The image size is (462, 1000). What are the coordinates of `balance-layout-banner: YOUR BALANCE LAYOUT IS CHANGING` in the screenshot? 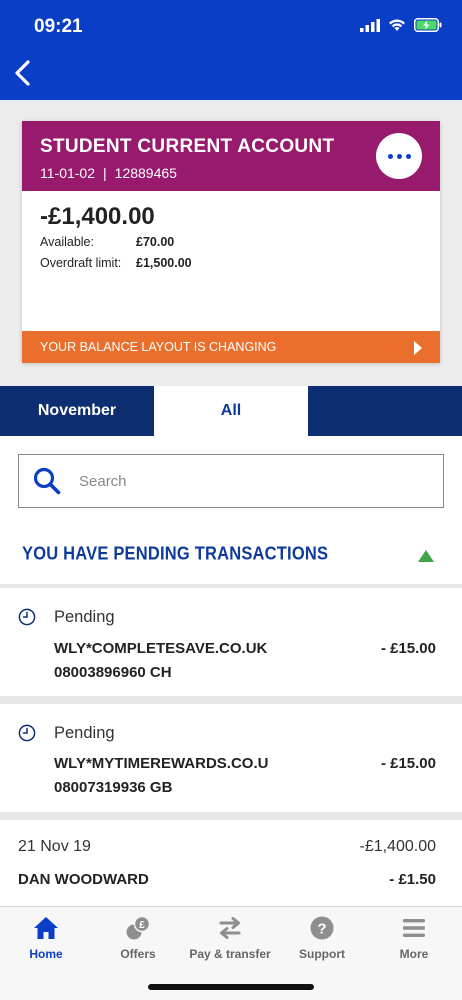 It's located at (231, 347).